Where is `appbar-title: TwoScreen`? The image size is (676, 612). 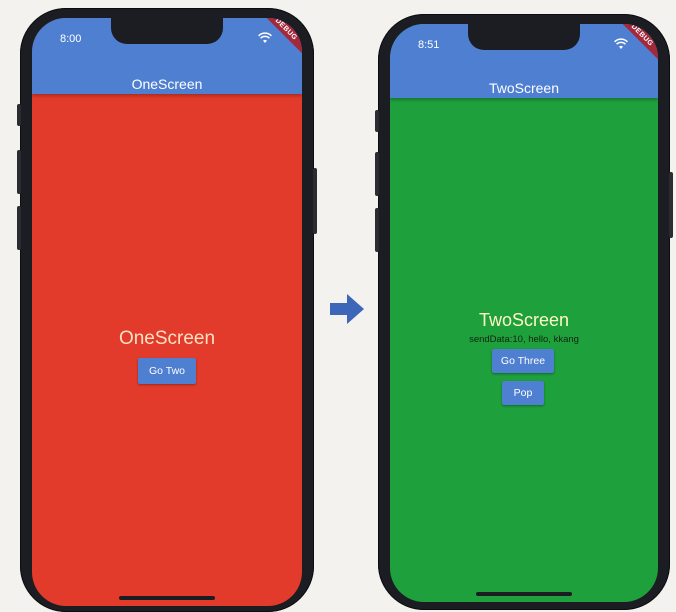 appbar-title: TwoScreen is located at coordinates (524, 88).